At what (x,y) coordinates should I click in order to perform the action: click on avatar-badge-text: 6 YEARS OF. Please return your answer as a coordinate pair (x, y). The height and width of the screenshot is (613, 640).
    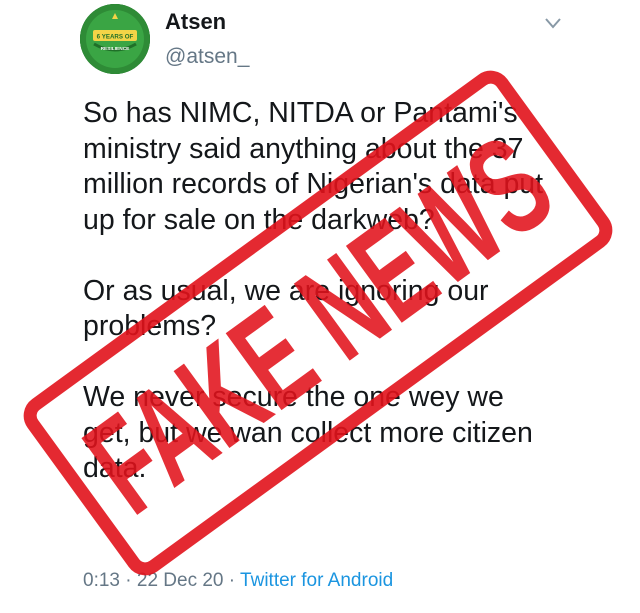
    Looking at the image, I should click on (115, 36).